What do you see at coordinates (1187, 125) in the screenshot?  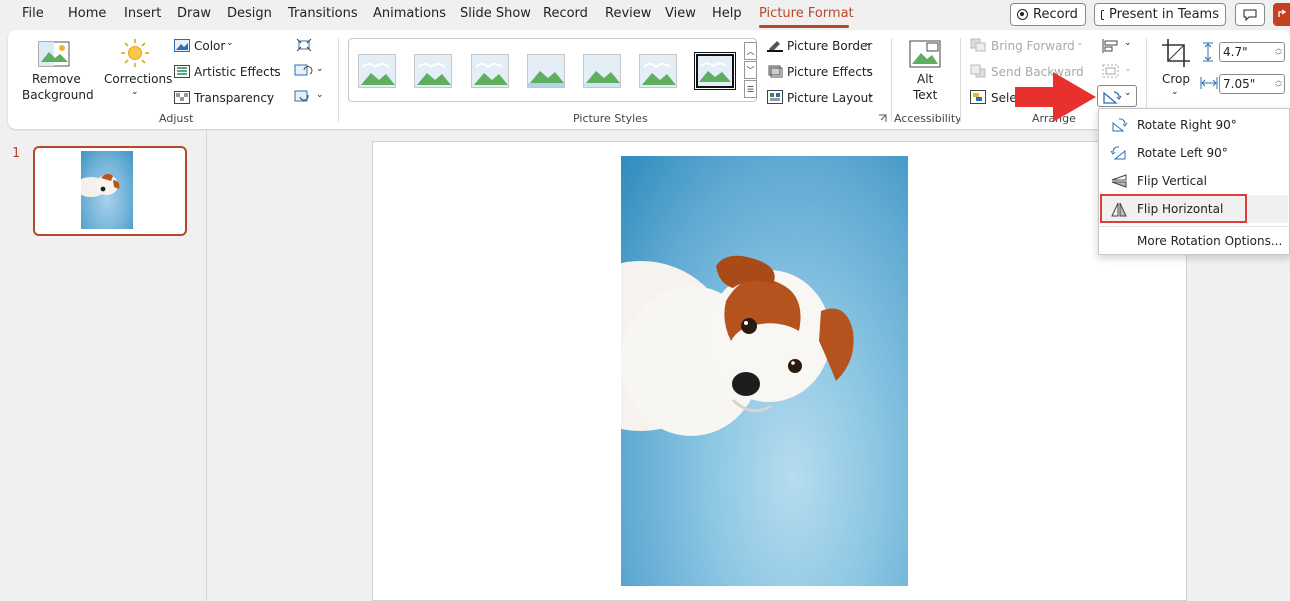 I see `rotate-right-label: Rotate Right 90°` at bounding box center [1187, 125].